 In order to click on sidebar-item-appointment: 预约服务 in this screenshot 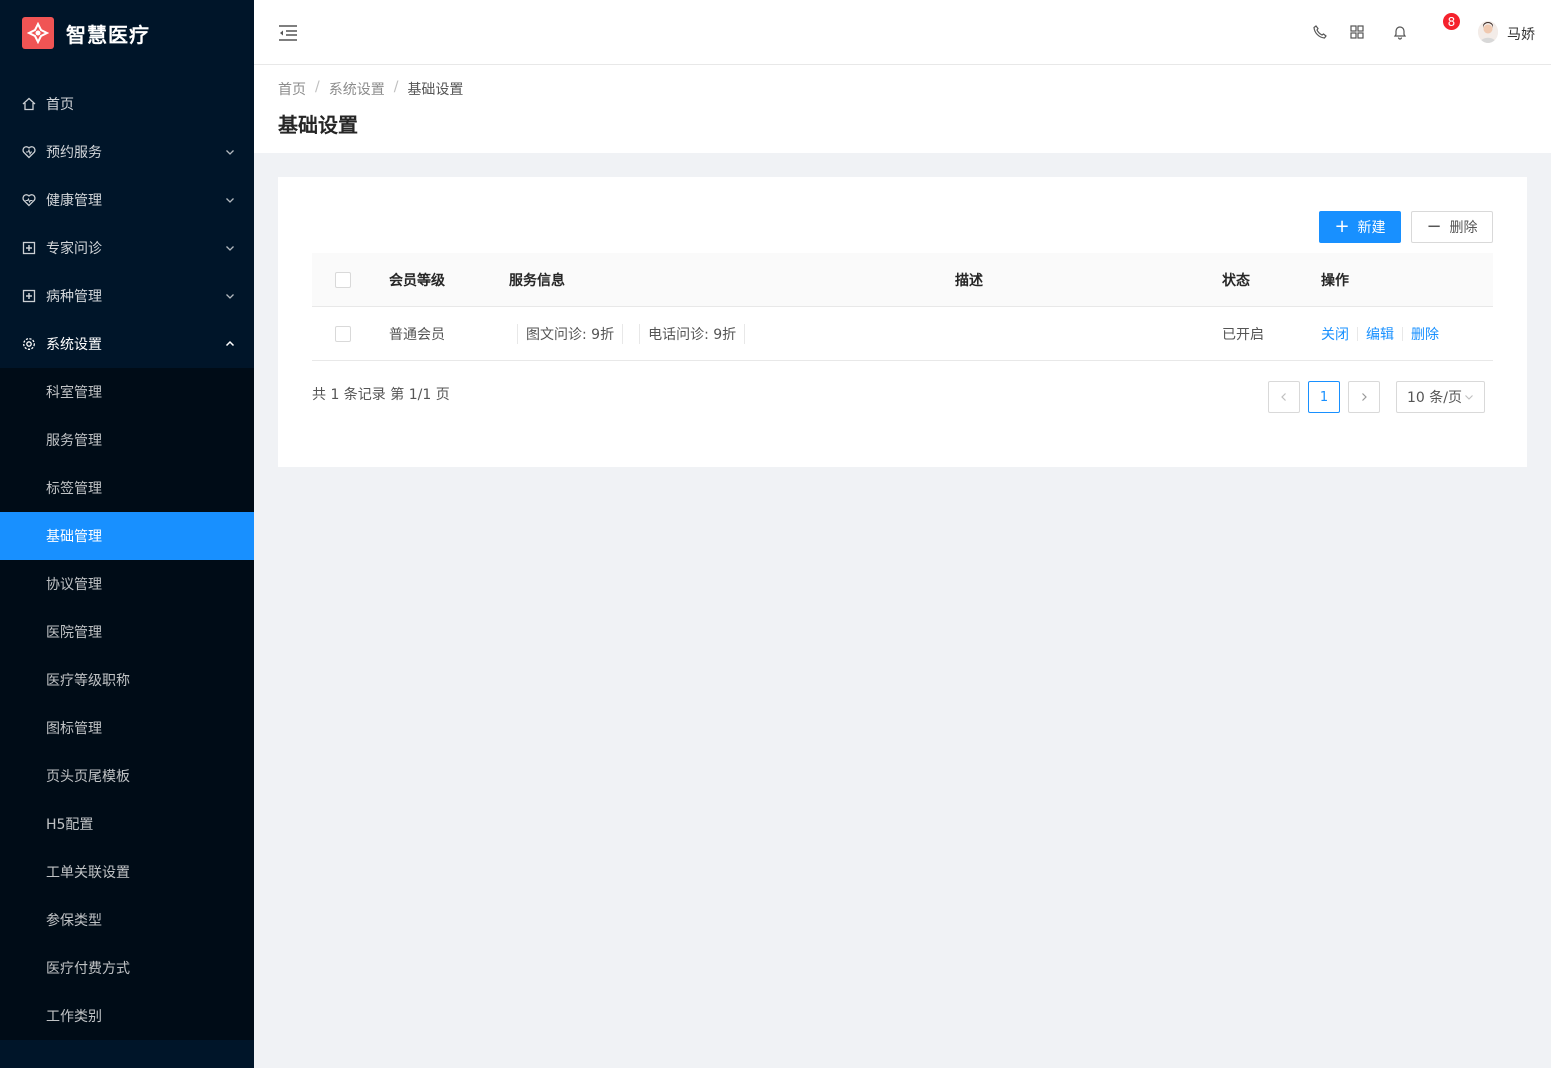, I will do `click(127, 152)`.